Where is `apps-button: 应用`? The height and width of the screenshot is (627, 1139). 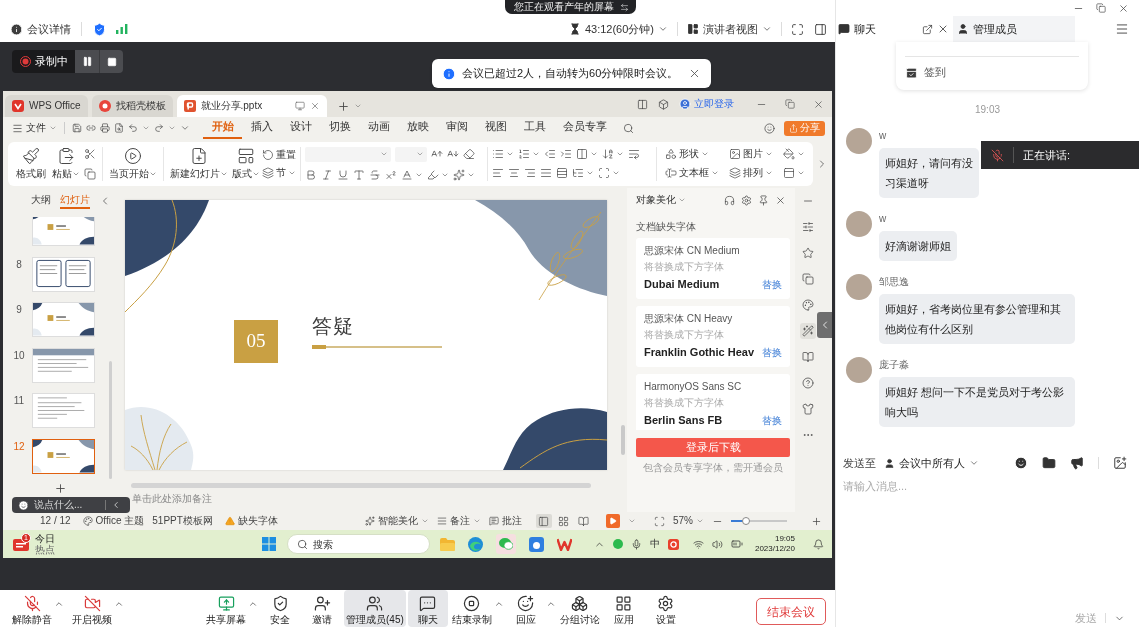 apps-button: 应用 is located at coordinates (623, 608).